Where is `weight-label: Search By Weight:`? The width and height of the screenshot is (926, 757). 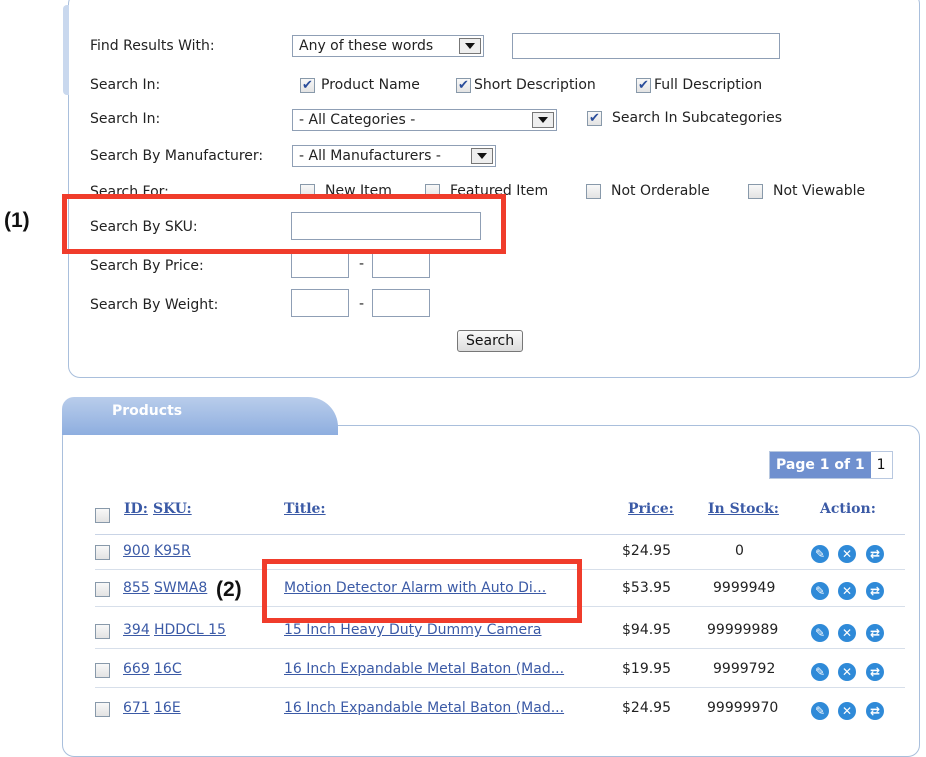
weight-label: Search By Weight: is located at coordinates (154, 305).